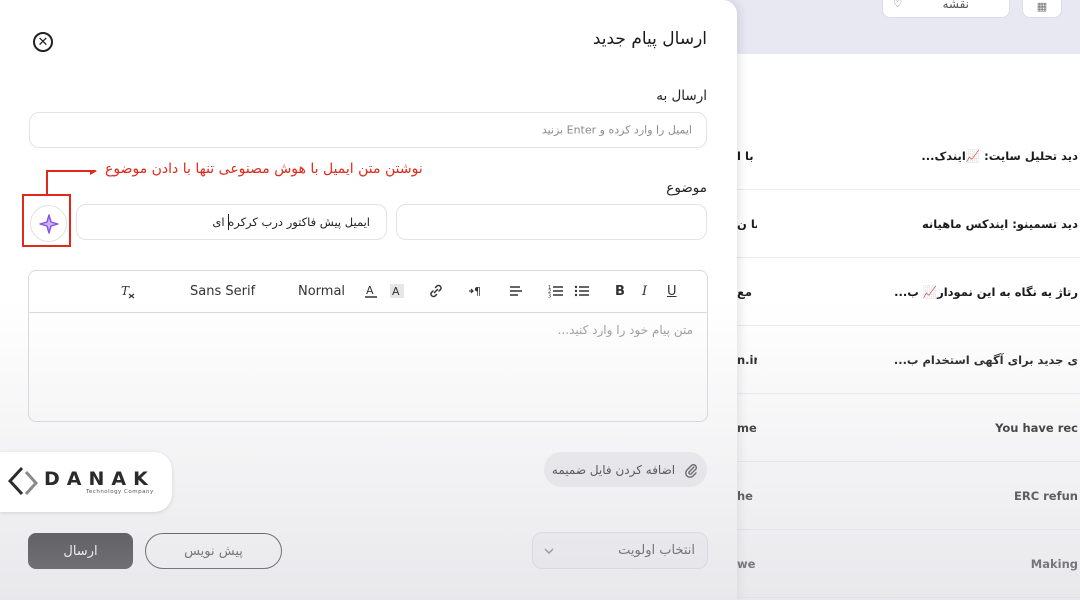  What do you see at coordinates (228, 222) in the screenshot?
I see `text-caret` at bounding box center [228, 222].